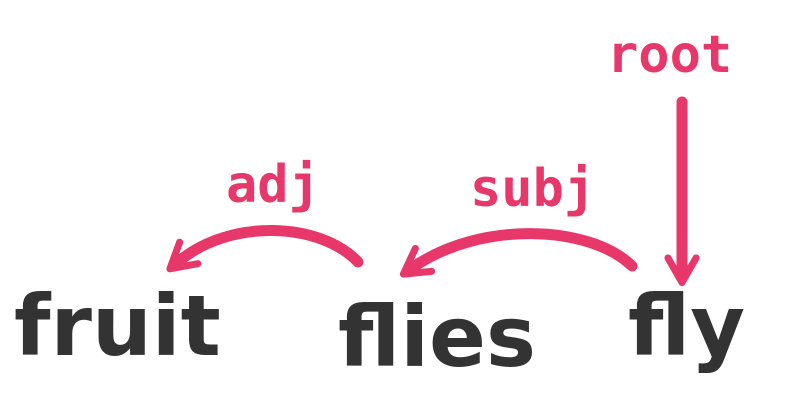 The height and width of the screenshot is (416, 788). Describe the element at coordinates (669, 55) in the screenshot. I see `relation-label-root: root` at that location.